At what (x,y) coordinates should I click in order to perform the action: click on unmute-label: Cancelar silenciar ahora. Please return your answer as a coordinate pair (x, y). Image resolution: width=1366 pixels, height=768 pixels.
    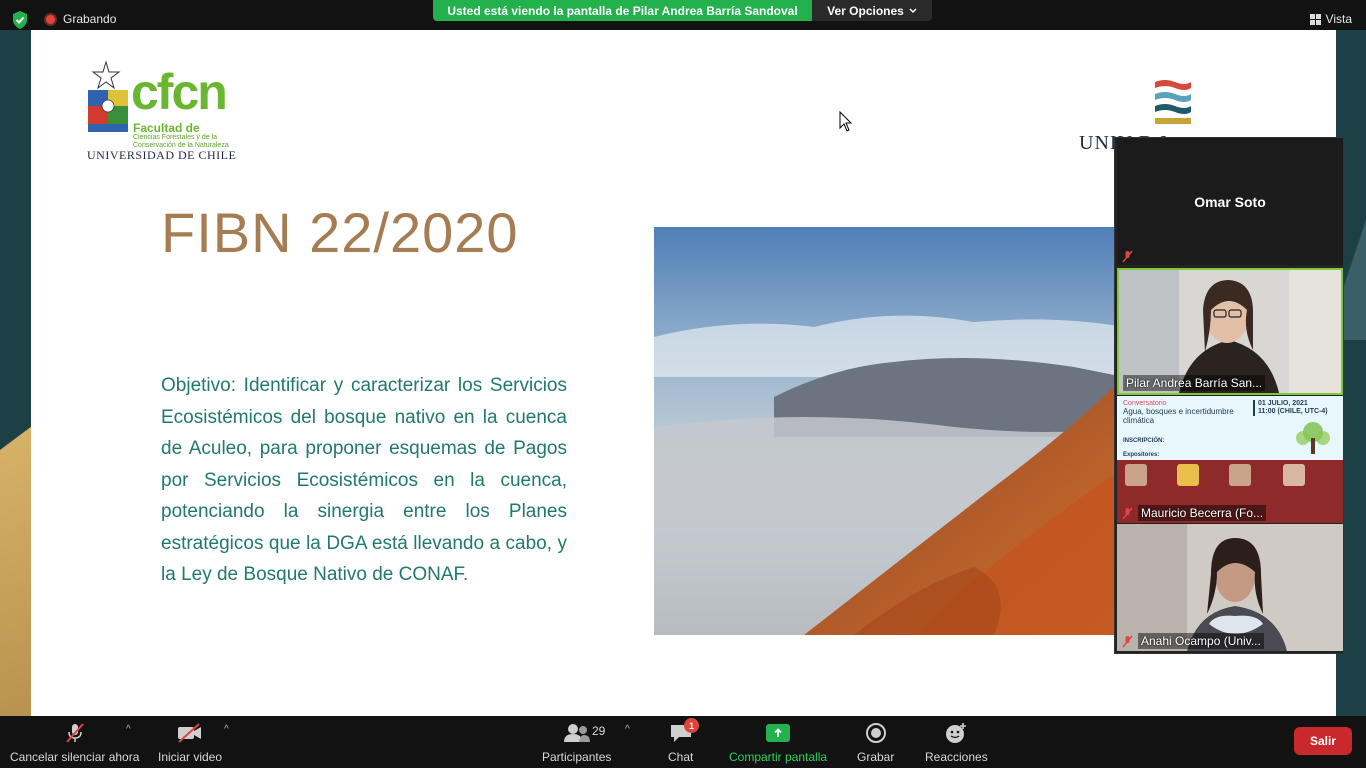
    Looking at the image, I should click on (75, 757).